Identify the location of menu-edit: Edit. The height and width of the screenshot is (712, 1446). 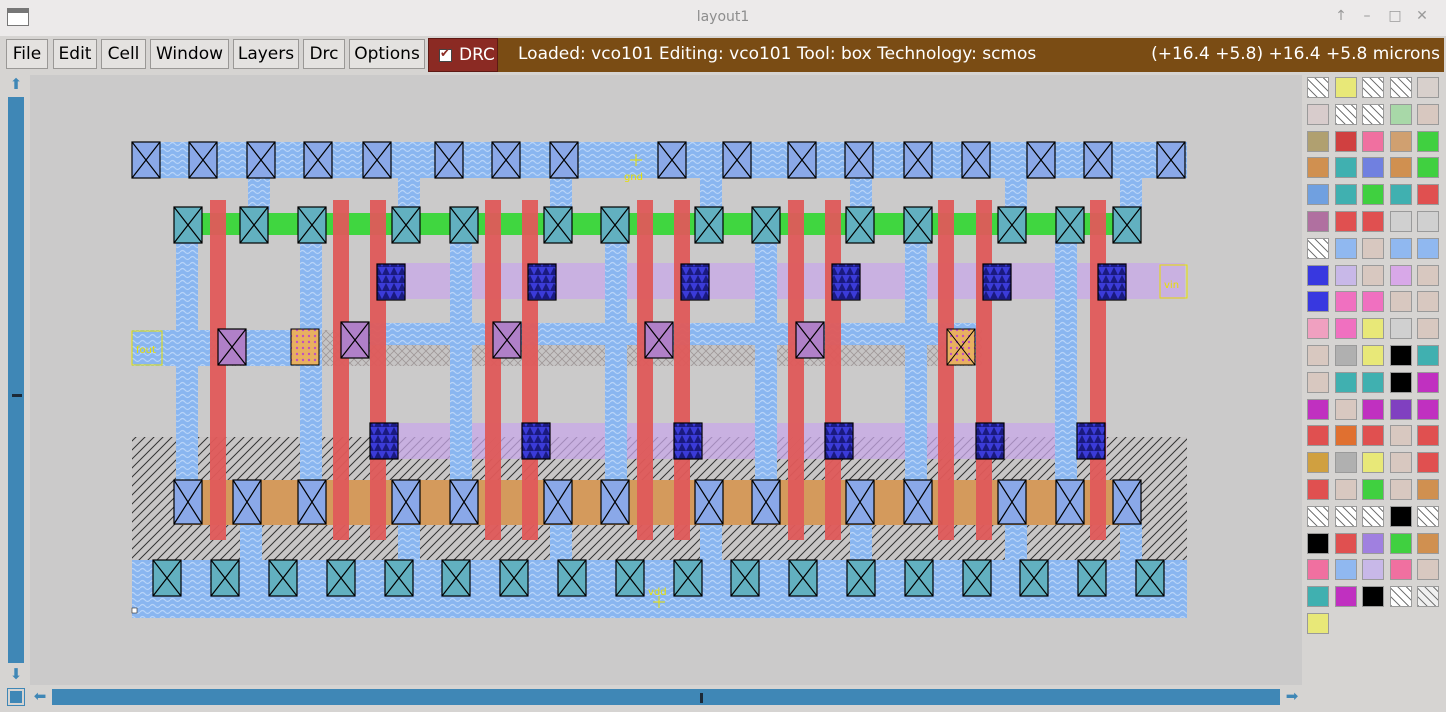
(75, 54).